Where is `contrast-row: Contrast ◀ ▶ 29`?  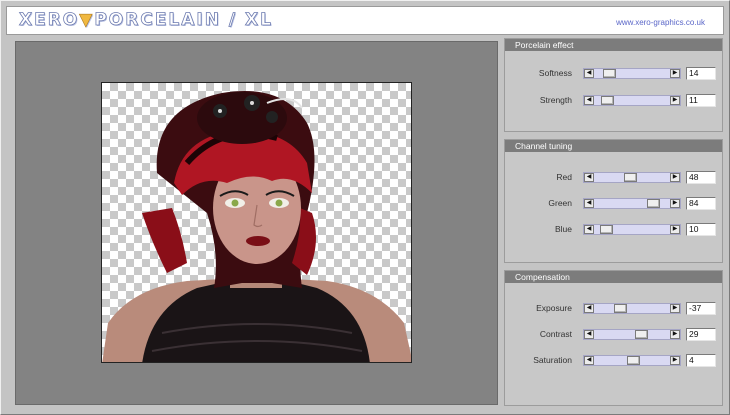 contrast-row: Contrast ◀ ▶ 29 is located at coordinates (614, 335).